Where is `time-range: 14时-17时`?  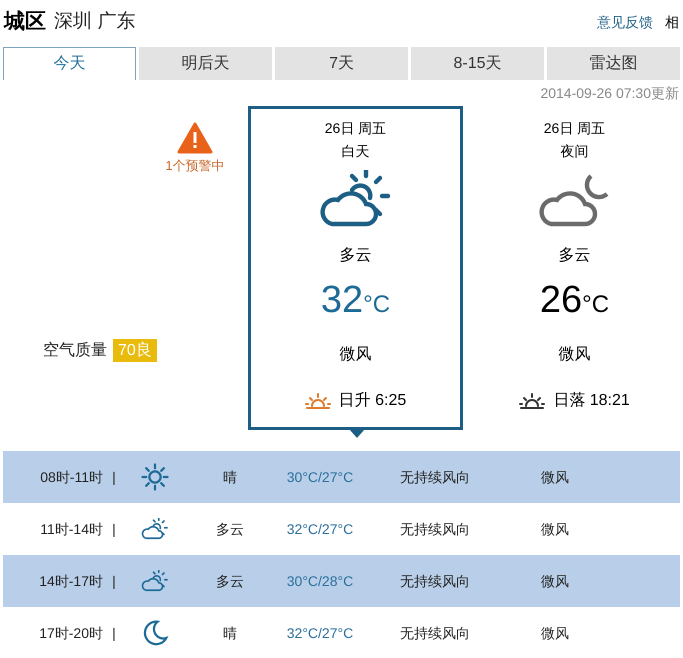
time-range: 14时-17时 is located at coordinates (70, 581).